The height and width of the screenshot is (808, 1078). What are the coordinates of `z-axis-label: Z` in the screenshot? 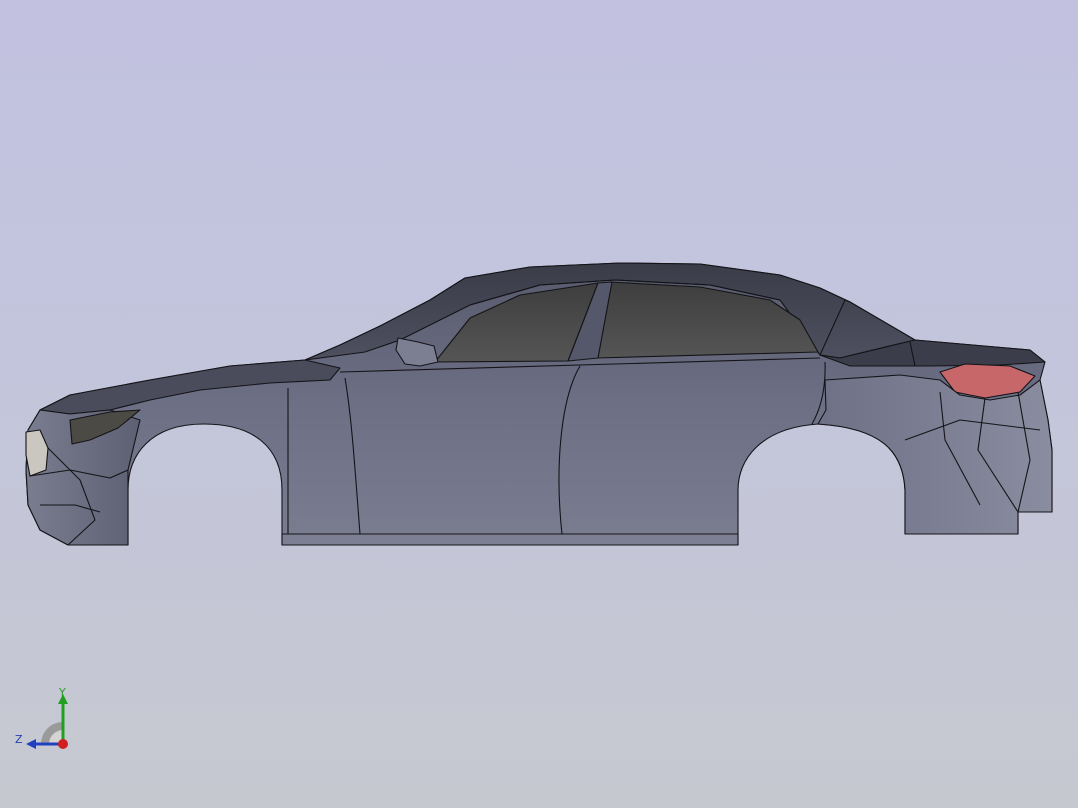 It's located at (19, 739).